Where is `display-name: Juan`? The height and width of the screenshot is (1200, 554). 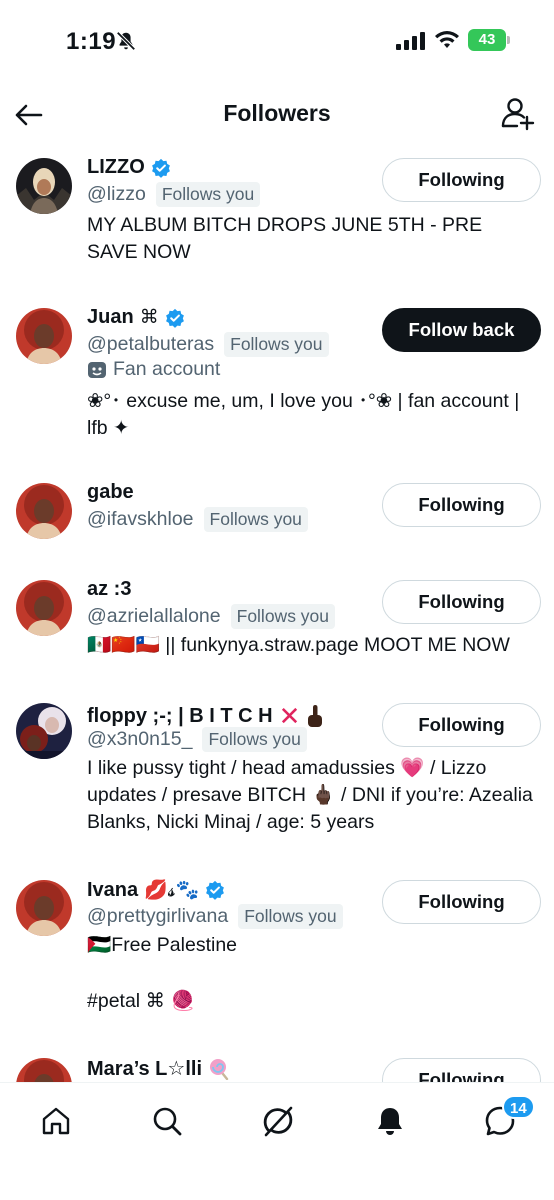 display-name: Juan is located at coordinates (110, 317).